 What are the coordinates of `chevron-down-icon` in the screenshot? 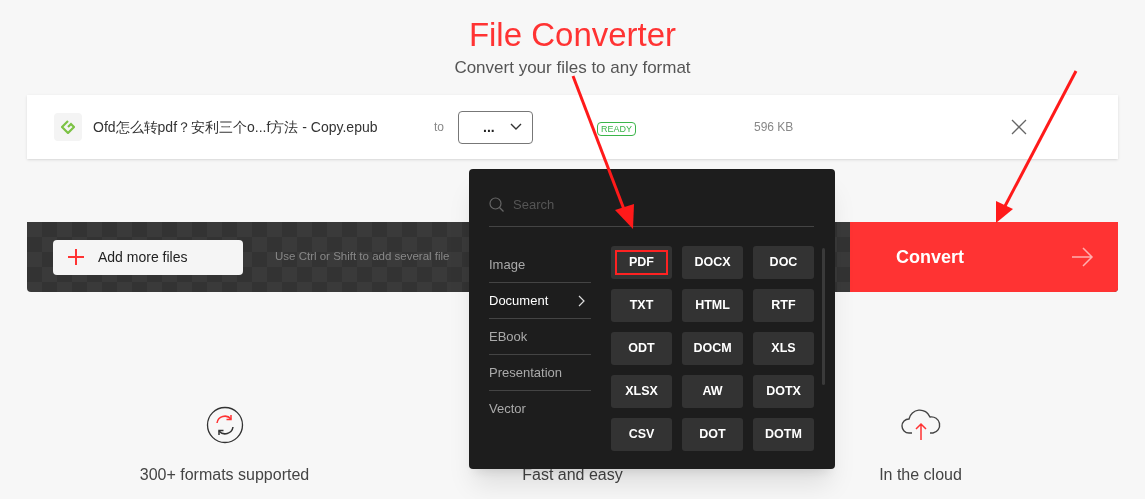 It's located at (516, 127).